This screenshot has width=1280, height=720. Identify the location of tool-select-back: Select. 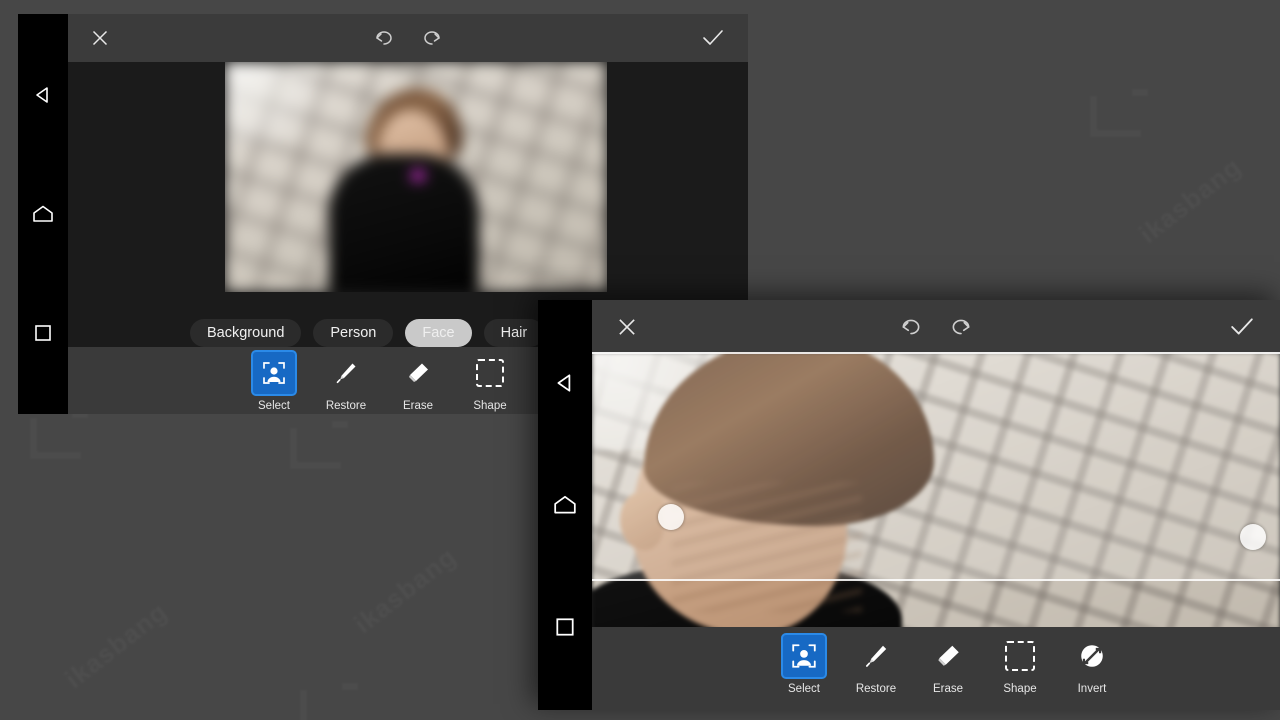
(274, 382).